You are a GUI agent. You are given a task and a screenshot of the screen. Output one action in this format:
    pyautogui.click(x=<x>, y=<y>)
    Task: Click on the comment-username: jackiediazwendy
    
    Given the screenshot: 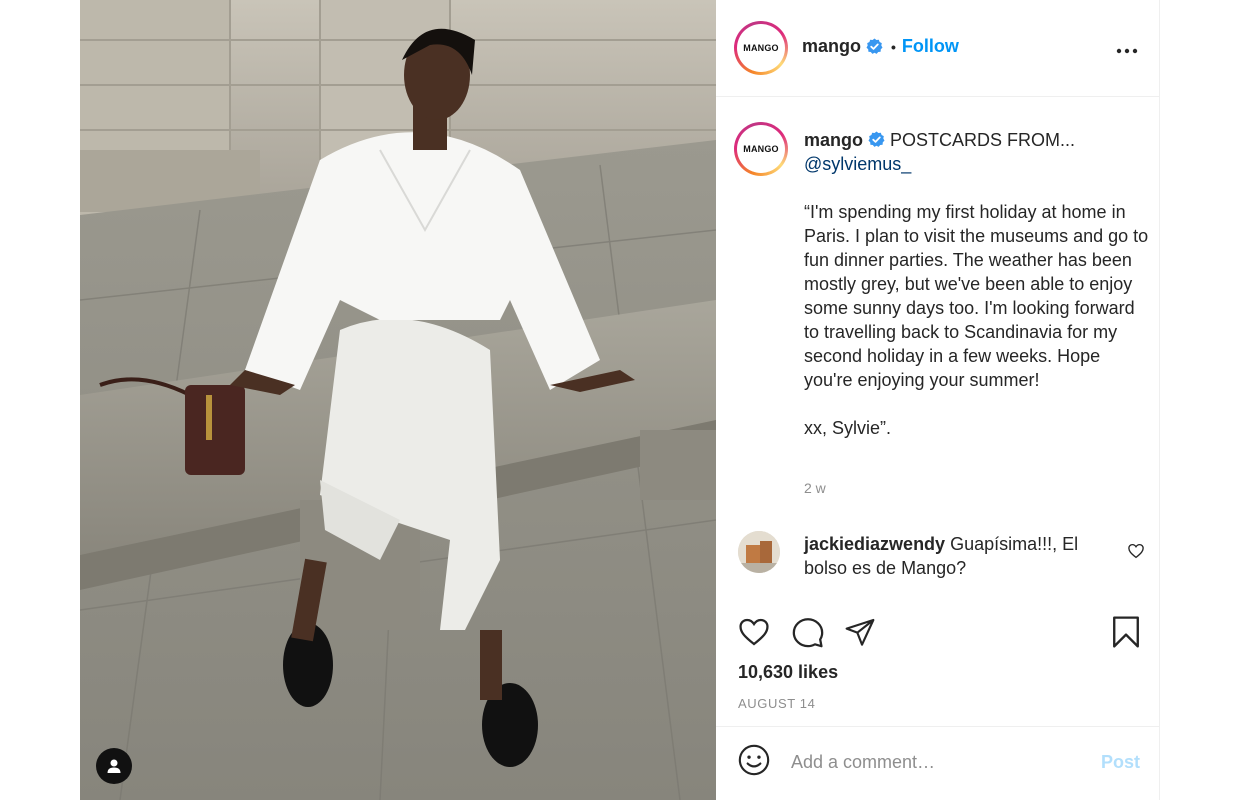 What is the action you would take?
    pyautogui.click(x=874, y=544)
    